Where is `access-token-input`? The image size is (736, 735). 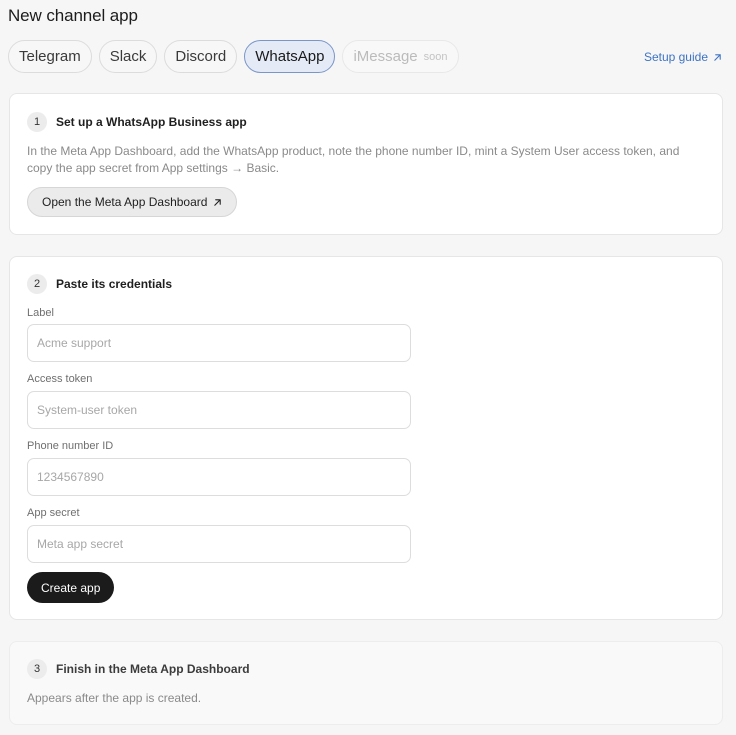 access-token-input is located at coordinates (219, 410).